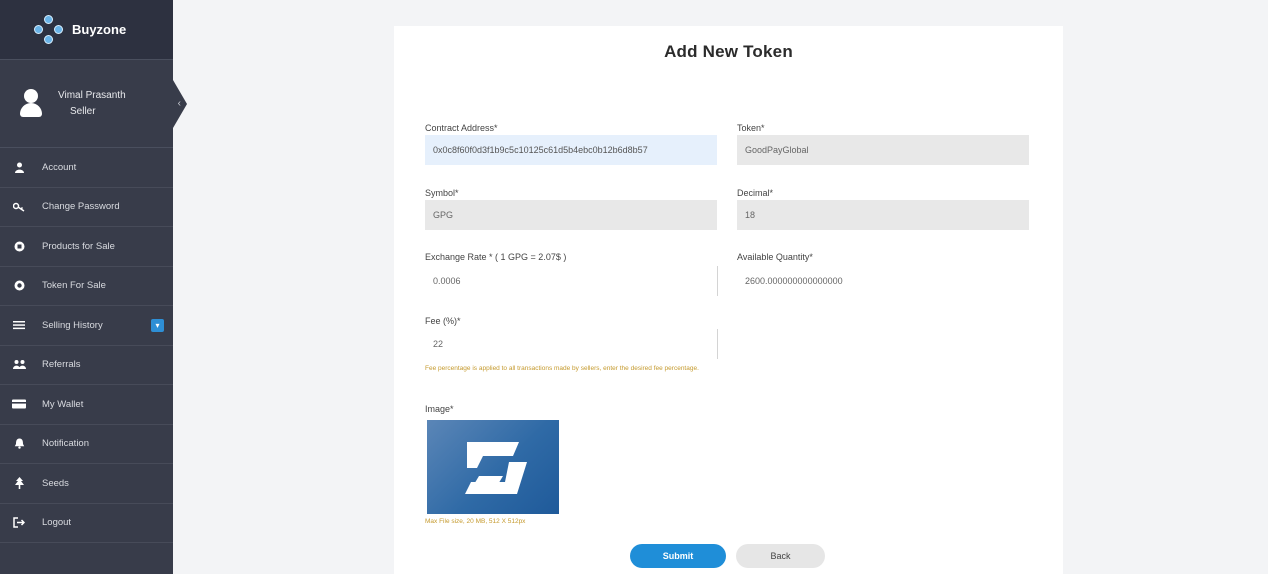 The image size is (1268, 574). I want to click on token-label: Token*, so click(751, 128).